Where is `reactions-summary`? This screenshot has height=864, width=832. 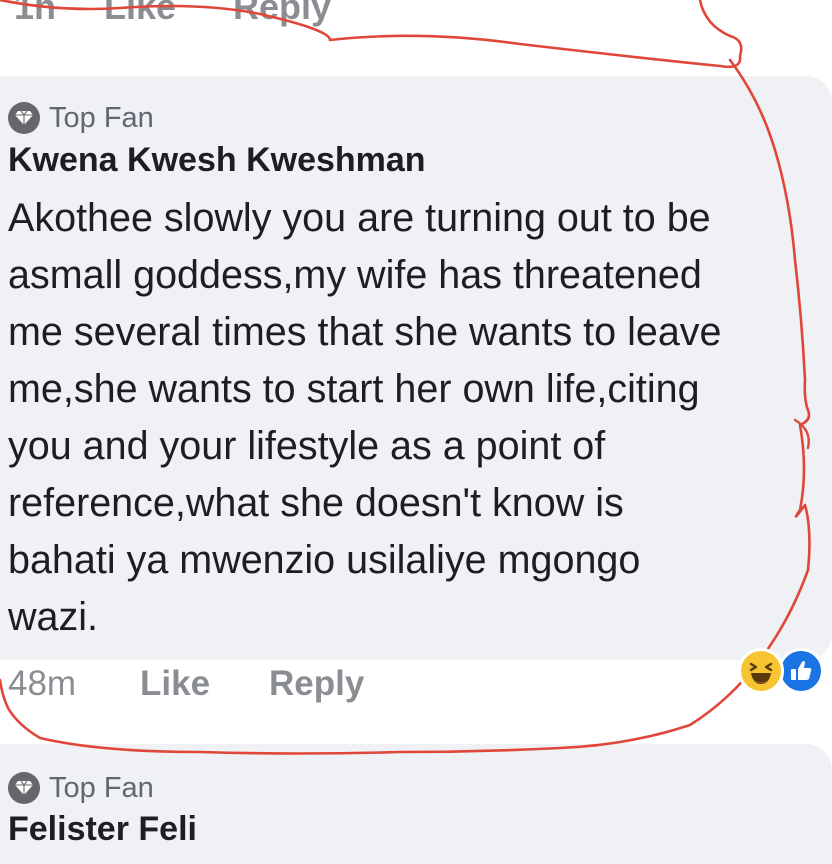 reactions-summary is located at coordinates (784, 671).